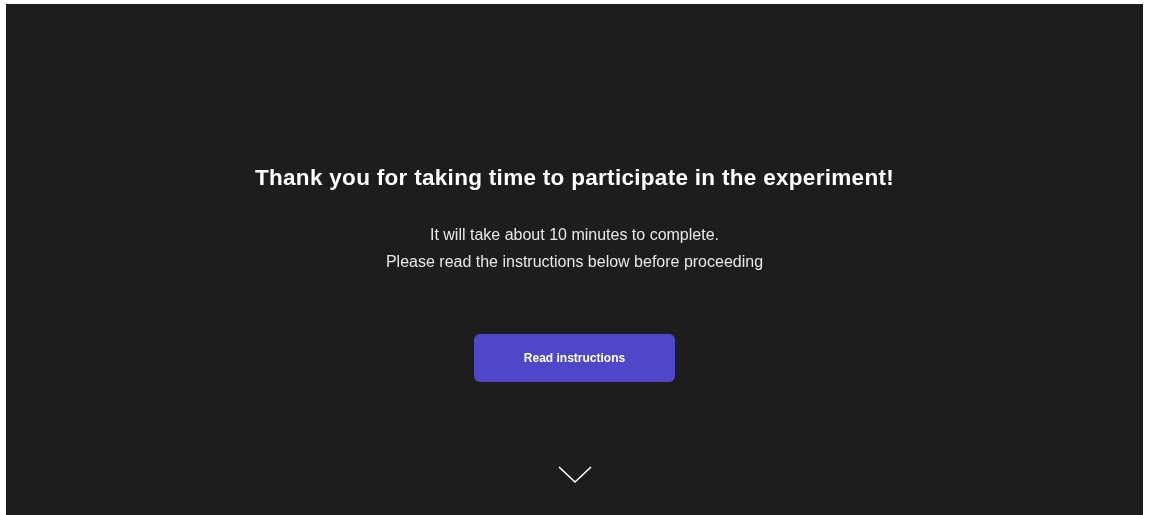 This screenshot has height=515, width=1149. Describe the element at coordinates (574, 178) in the screenshot. I see `page-heading: Thank you for taking time to participate in the experiment!` at that location.